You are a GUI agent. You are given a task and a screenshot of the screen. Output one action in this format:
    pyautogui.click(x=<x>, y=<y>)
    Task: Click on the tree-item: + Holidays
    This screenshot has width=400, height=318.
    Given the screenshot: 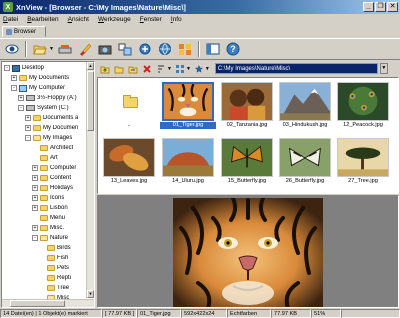 What is the action you would take?
    pyautogui.click(x=45, y=188)
    